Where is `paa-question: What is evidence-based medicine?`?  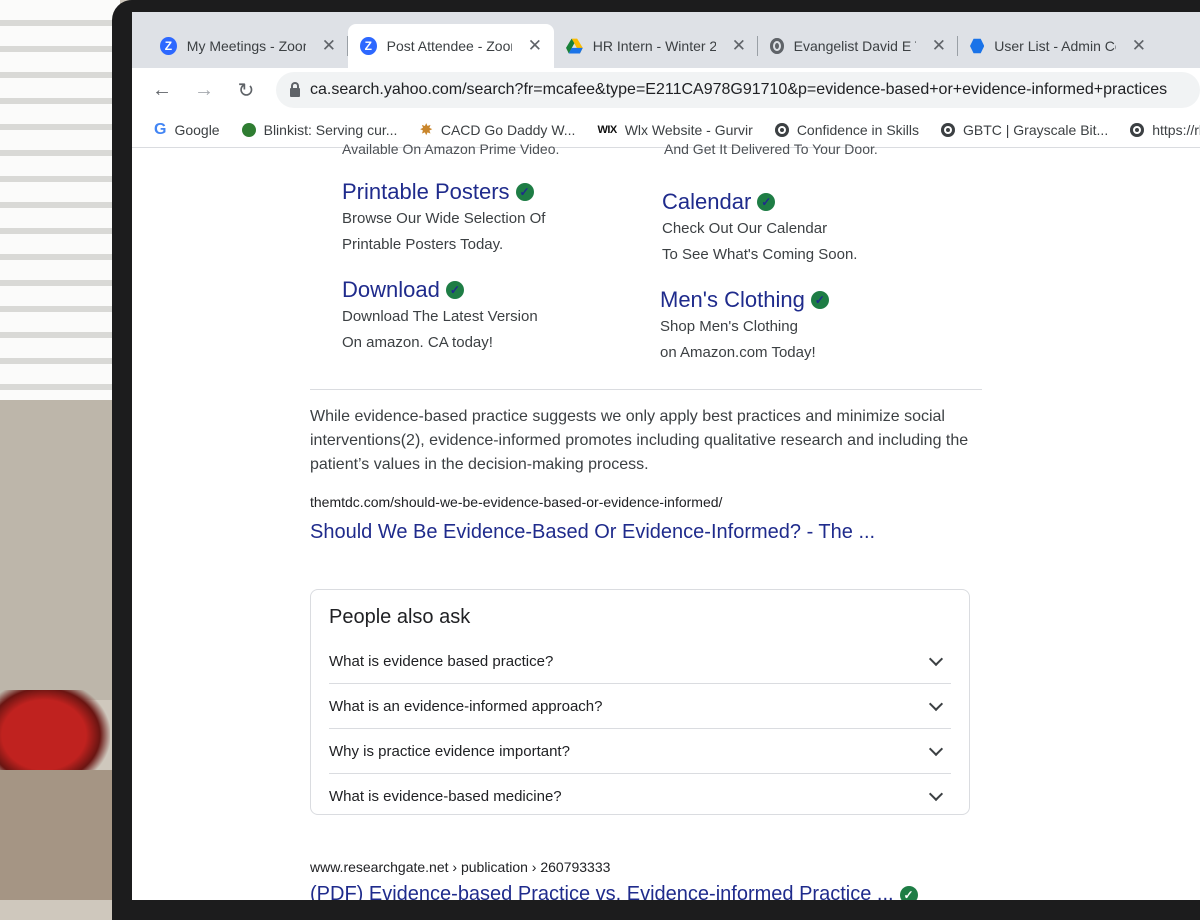
paa-question: What is evidence-based medicine? is located at coordinates (640, 796).